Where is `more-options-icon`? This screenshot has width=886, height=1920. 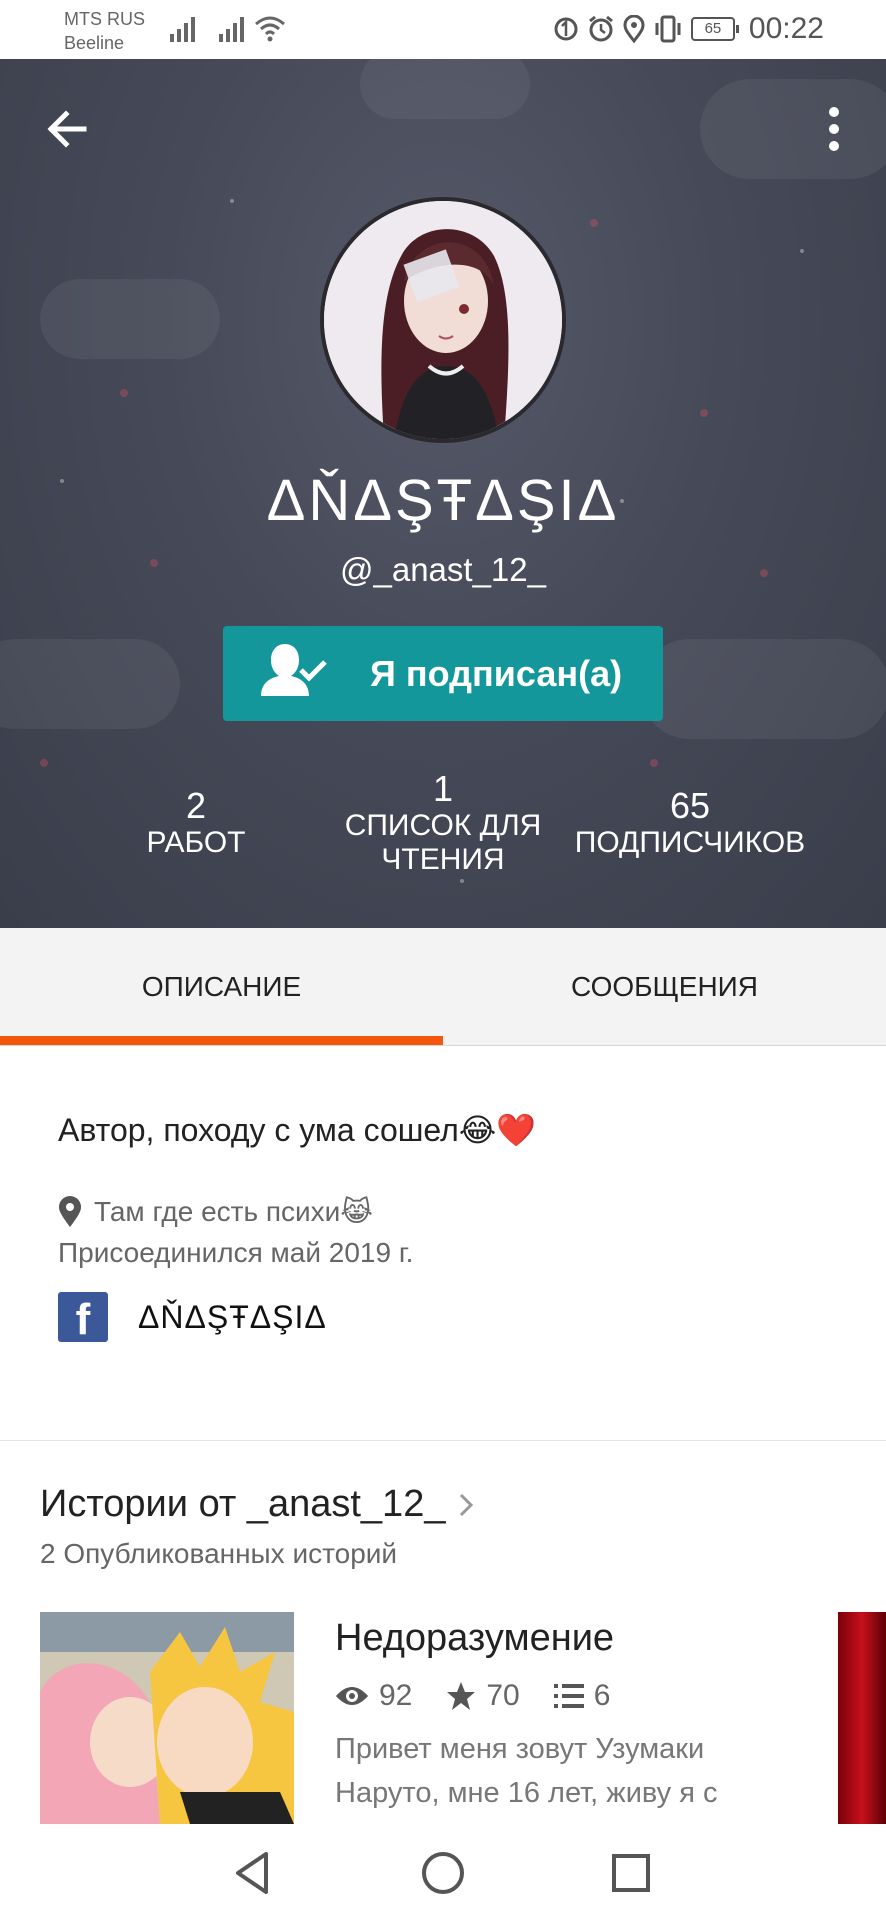
more-options-icon is located at coordinates (834, 129).